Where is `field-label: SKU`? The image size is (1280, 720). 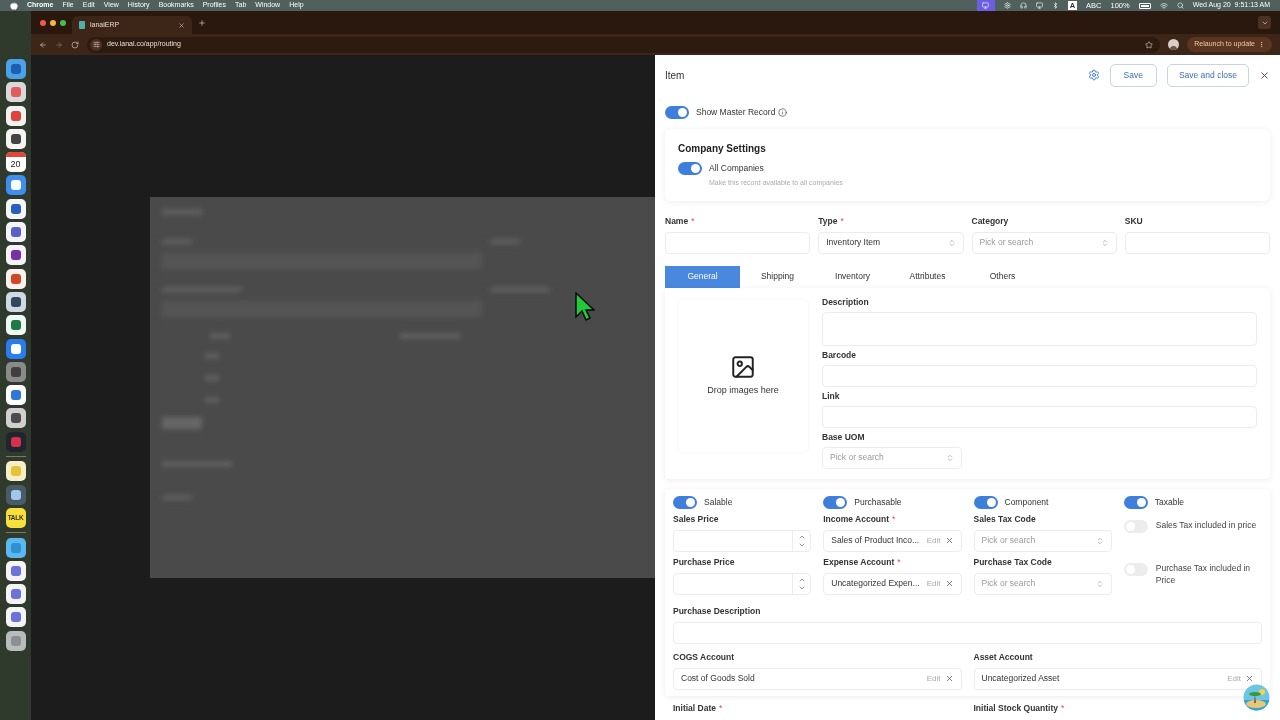
field-label: SKU is located at coordinates (1133, 221).